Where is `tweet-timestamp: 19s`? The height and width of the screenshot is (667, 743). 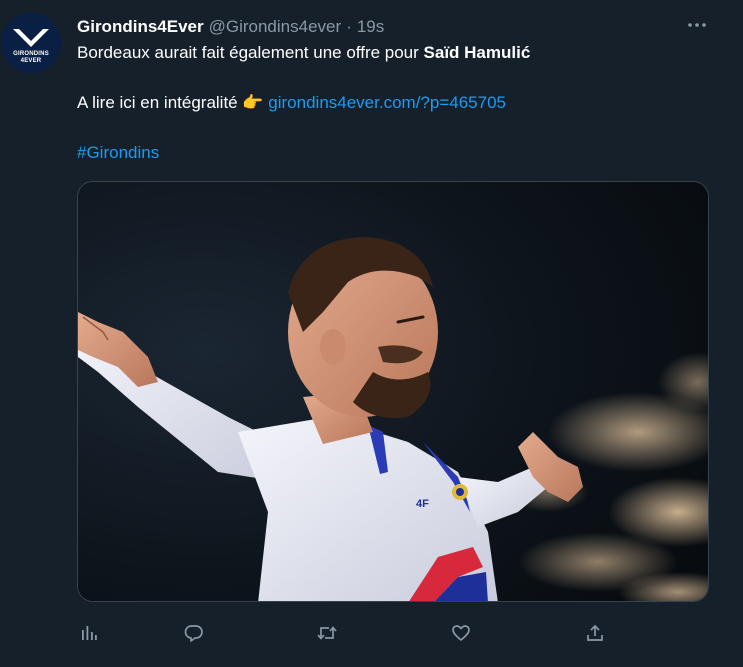 tweet-timestamp: 19s is located at coordinates (370, 27).